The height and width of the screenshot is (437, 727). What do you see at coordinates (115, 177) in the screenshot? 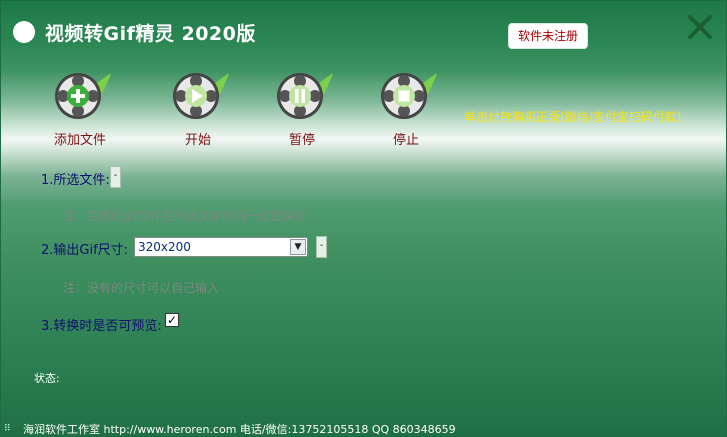
I see `select-file-button: -` at bounding box center [115, 177].